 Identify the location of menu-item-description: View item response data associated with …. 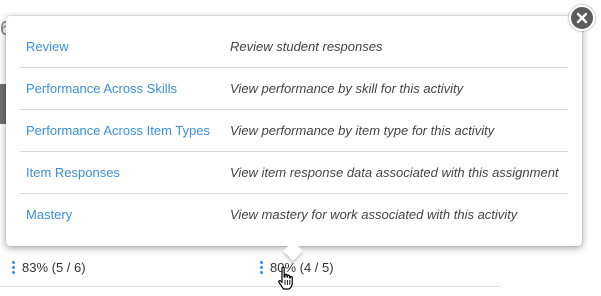
(394, 172).